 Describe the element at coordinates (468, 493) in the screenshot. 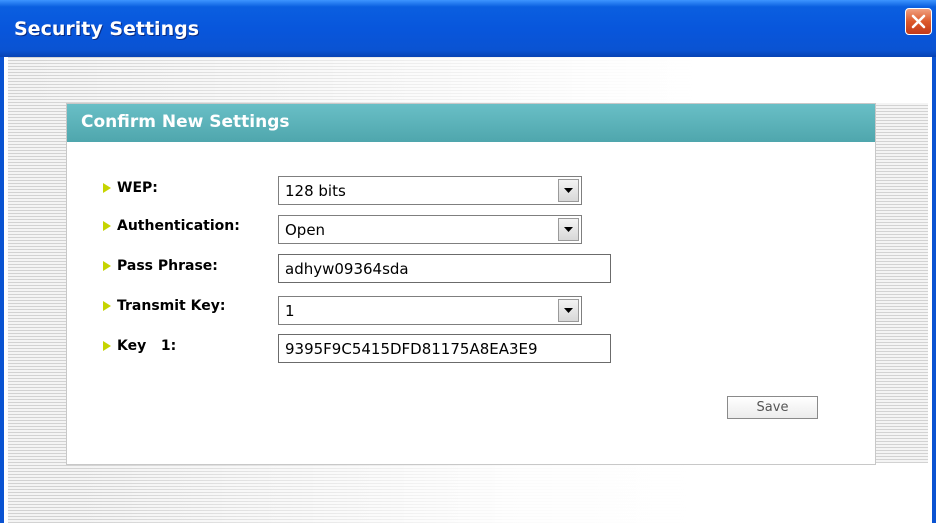

I see `background-fade-bottom` at that location.